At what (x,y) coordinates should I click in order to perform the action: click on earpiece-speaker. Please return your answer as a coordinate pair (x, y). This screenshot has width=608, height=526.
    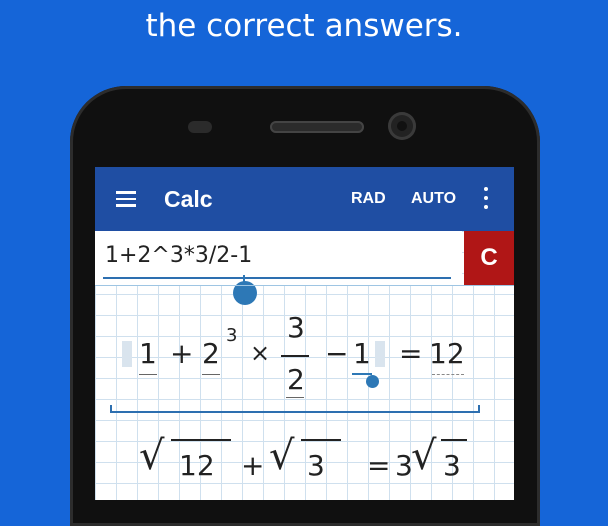
    Looking at the image, I should click on (317, 127).